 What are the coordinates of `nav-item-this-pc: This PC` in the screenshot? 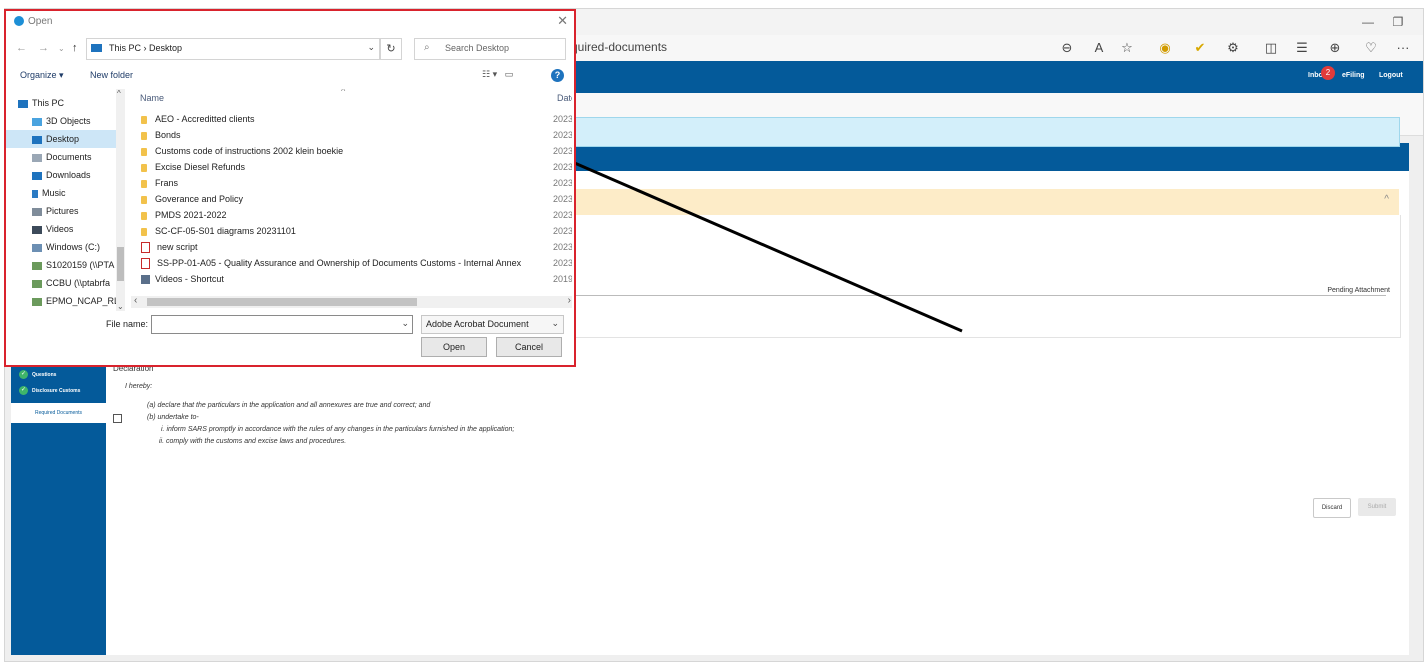 It's located at (70, 103).